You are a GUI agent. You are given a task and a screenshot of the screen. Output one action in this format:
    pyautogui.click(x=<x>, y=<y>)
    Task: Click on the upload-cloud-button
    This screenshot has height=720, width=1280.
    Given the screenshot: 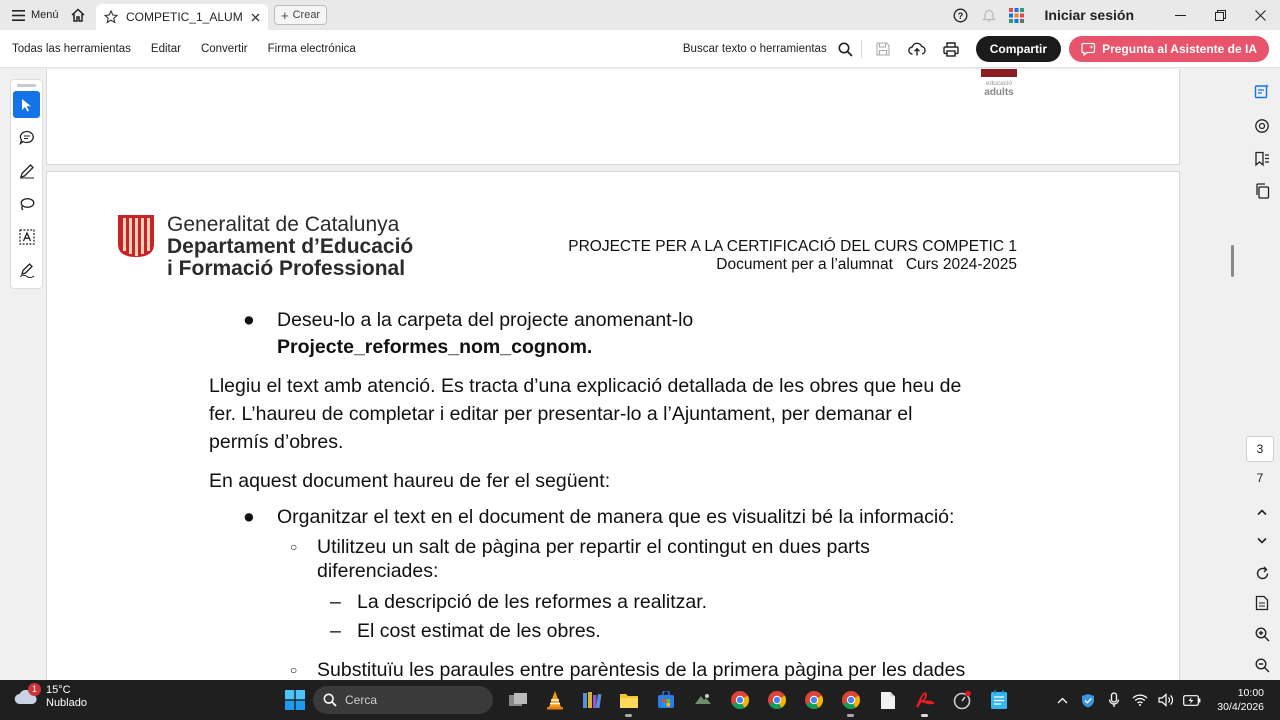 What is the action you would take?
    pyautogui.click(x=917, y=49)
    